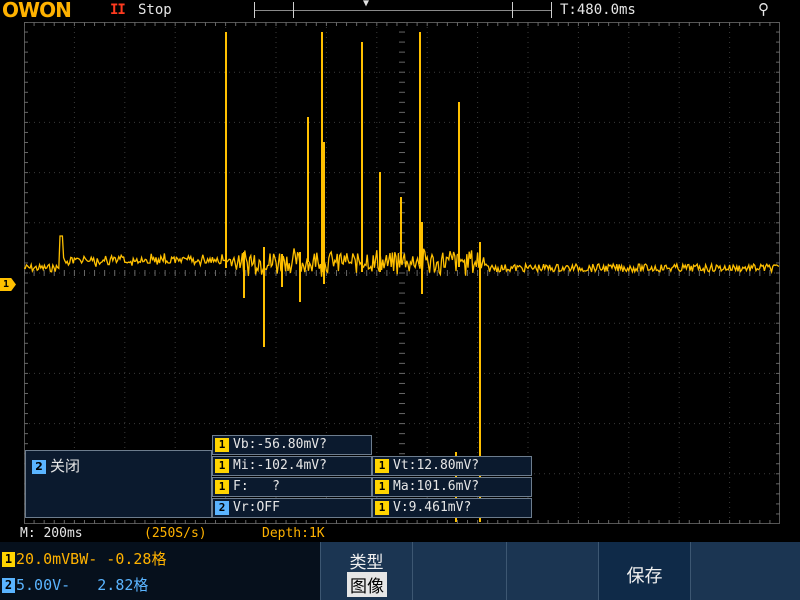 This screenshot has height=600, width=800. Describe the element at coordinates (292, 487) in the screenshot. I see `measure-frequency: 1 F: ?` at that location.